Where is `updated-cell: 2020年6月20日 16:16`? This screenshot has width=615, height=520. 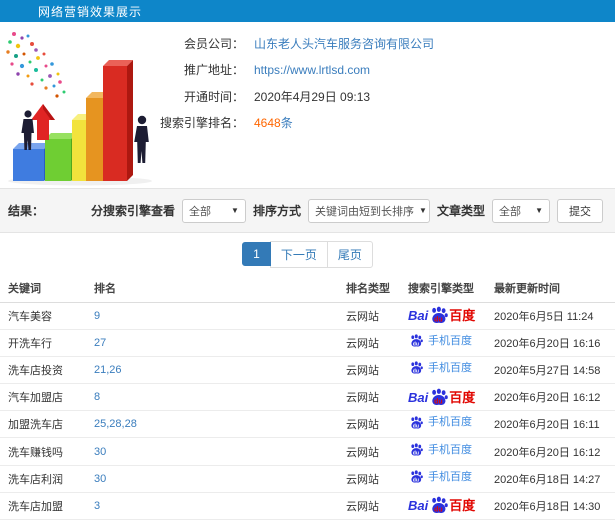
updated-cell: 2020年6月20日 16:16 is located at coordinates (552, 343).